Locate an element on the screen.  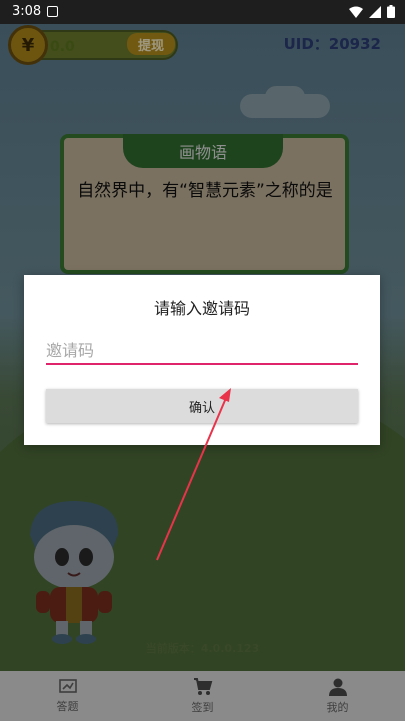
cart-icon is located at coordinates (202, 686).